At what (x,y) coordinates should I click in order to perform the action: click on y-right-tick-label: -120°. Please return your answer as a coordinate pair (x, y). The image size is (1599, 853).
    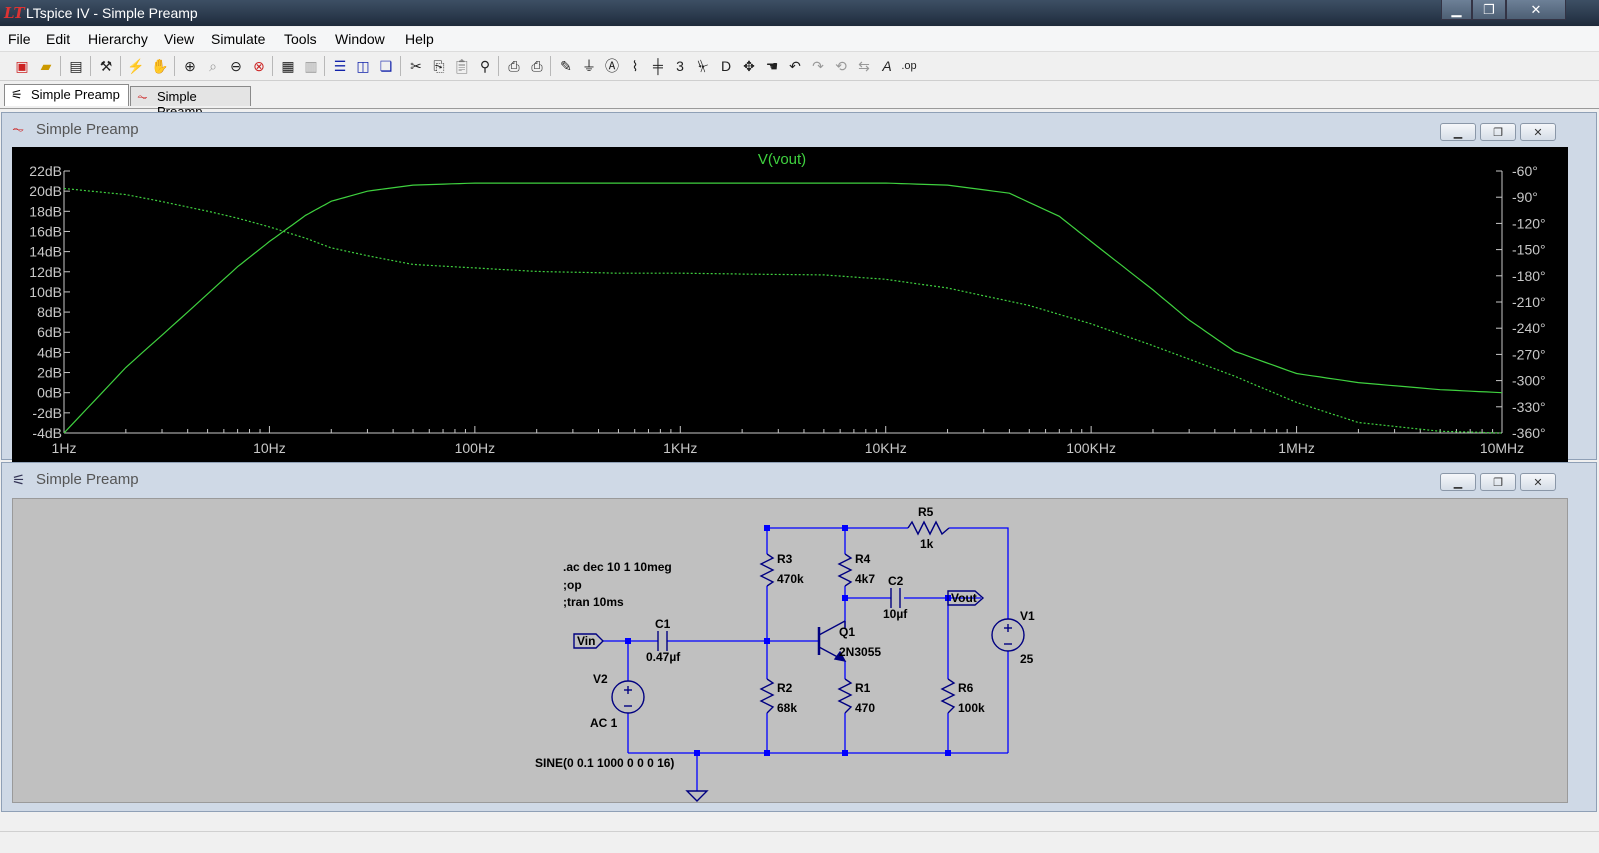
    Looking at the image, I should click on (1529, 223).